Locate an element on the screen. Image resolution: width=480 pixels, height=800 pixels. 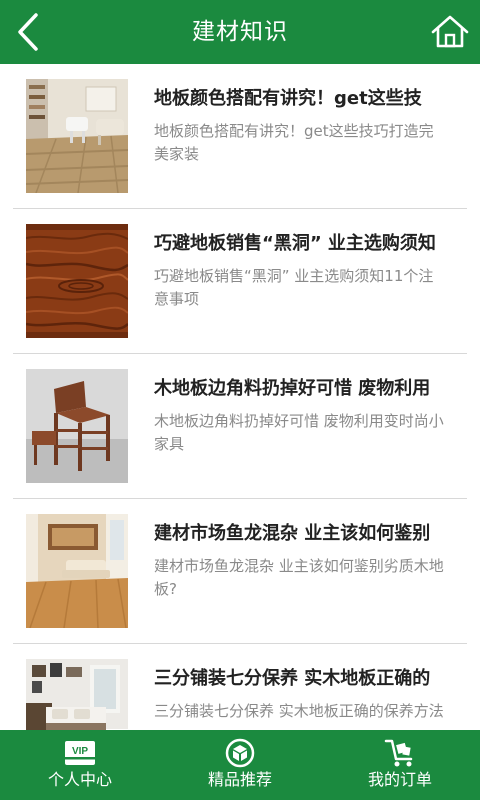
tab-label: 个人中心 is located at coordinates (79, 779).